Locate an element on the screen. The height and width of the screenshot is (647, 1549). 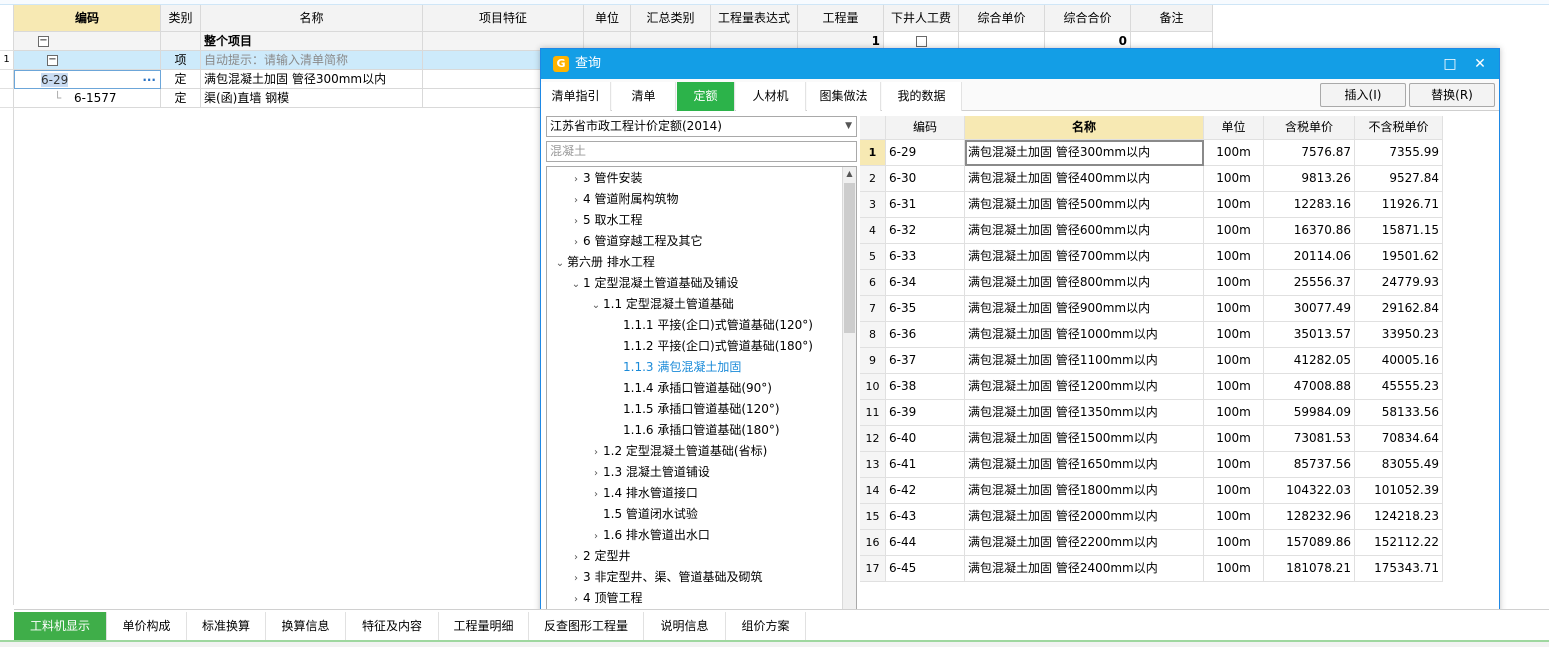
column-header: 单位 is located at coordinates (607, 18).